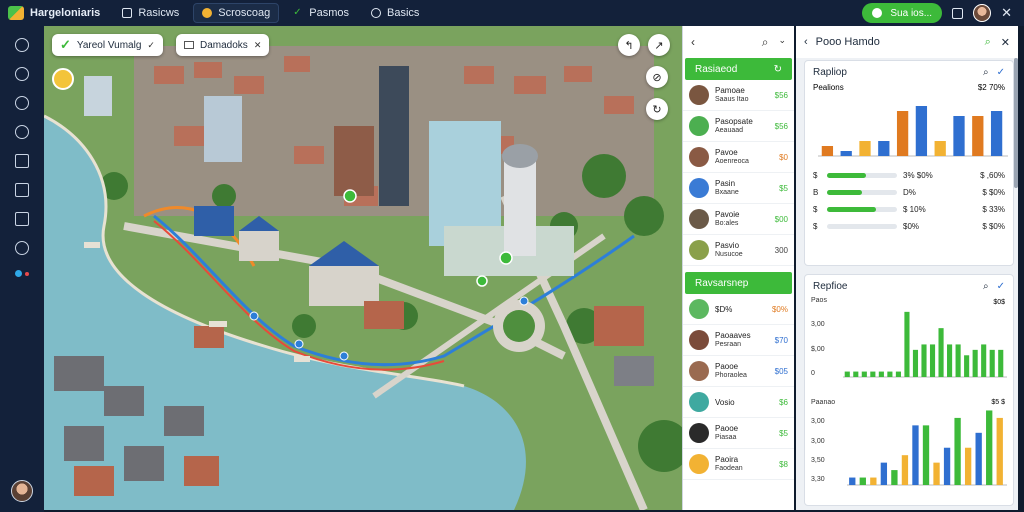 The width and height of the screenshot is (1024, 512). I want to click on marker-icon, so click(207, 13).